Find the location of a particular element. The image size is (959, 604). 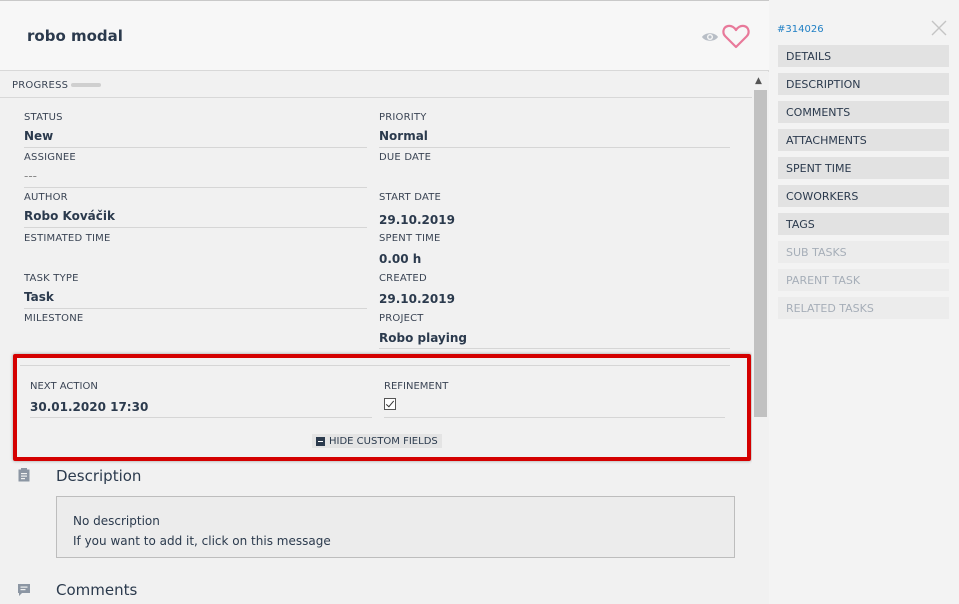

description-empty-text: No description is located at coordinates (116, 521).